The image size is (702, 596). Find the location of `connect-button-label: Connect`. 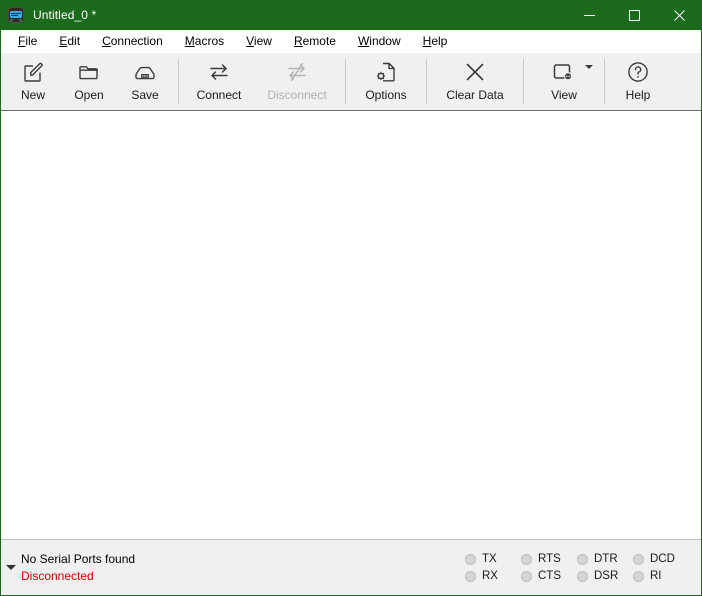

connect-button-label: Connect is located at coordinates (219, 95).